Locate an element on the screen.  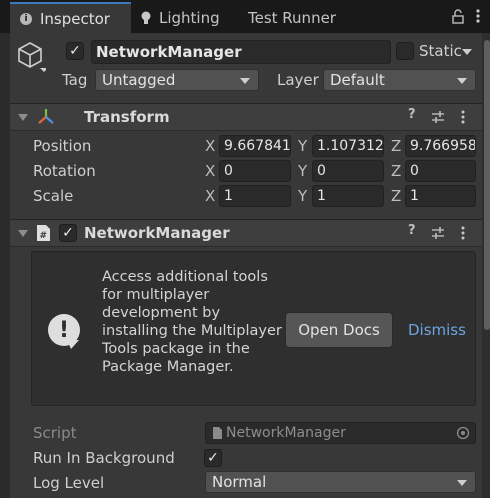
transform-icon is located at coordinates (46, 116).